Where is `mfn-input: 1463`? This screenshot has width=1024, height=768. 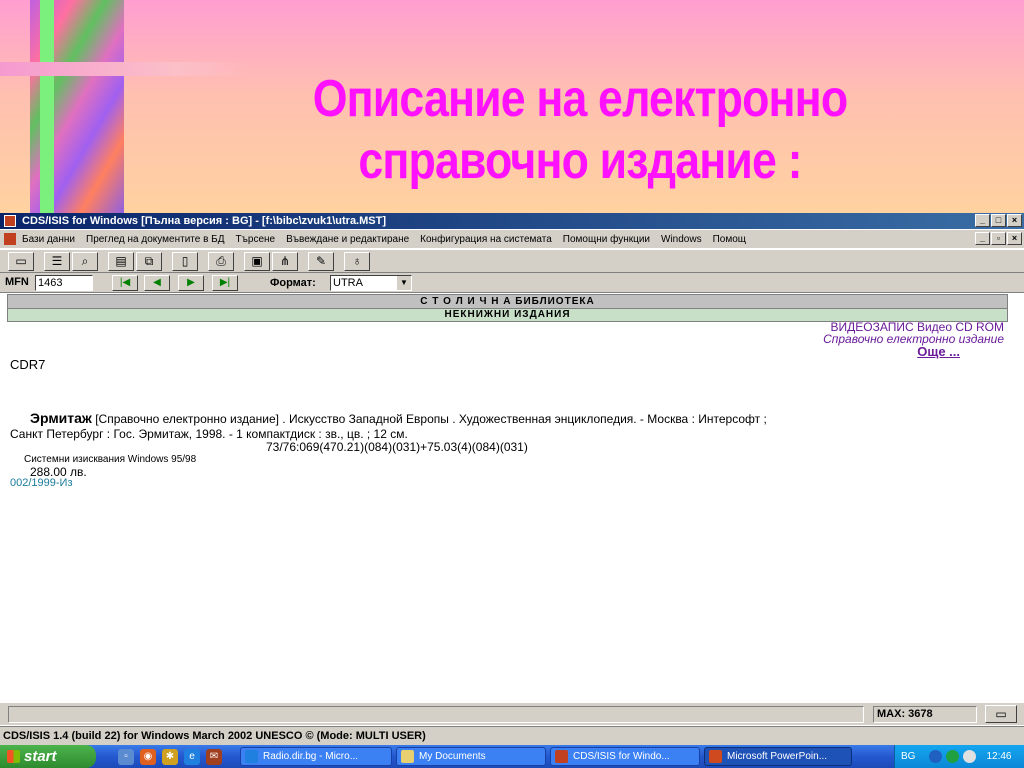 mfn-input: 1463 is located at coordinates (64, 283).